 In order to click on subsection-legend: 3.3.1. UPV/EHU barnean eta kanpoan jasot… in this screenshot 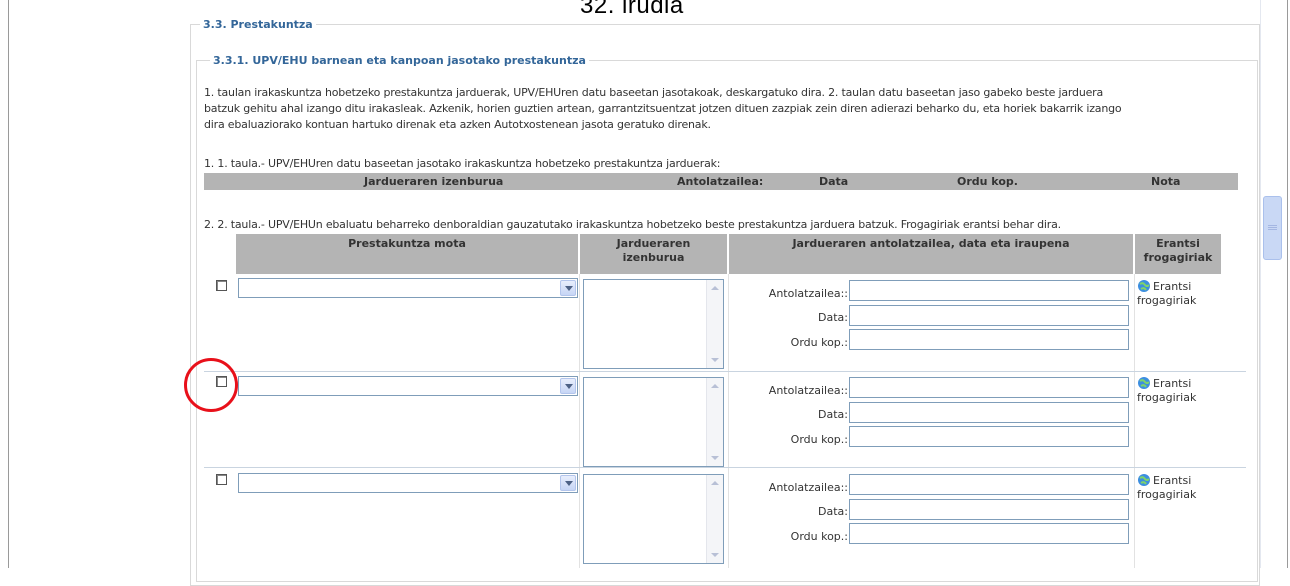, I will do `click(399, 60)`.